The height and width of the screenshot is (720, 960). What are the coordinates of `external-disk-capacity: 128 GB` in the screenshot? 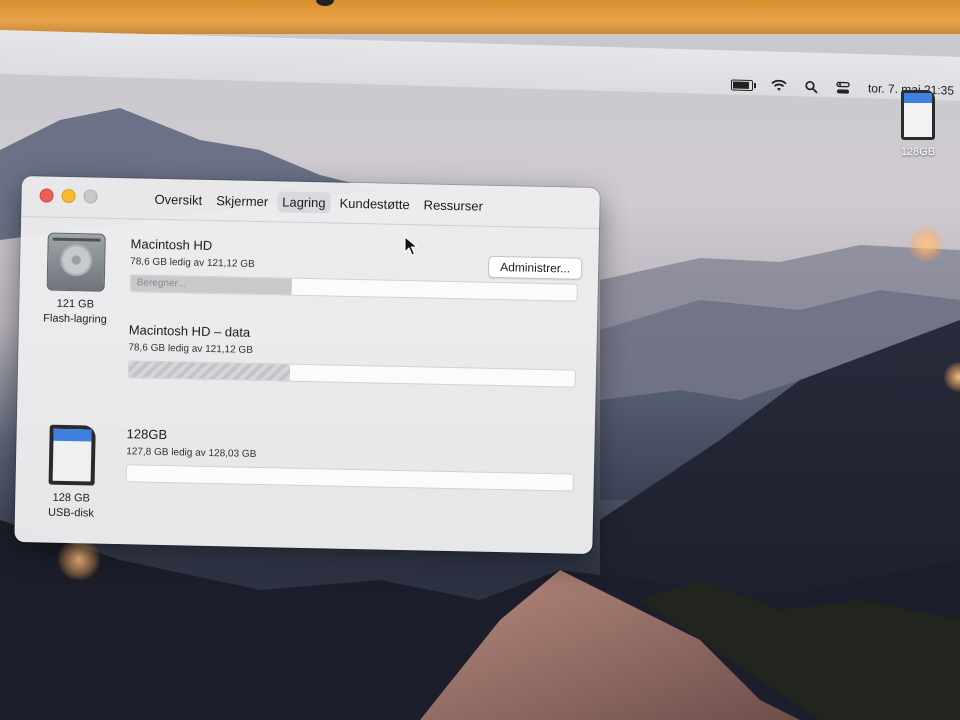 It's located at (71, 498).